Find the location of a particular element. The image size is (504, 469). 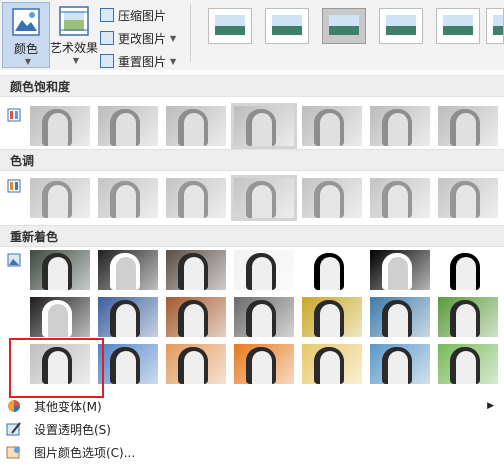

change-picture-button: 更改图片 ▼ is located at coordinates (138, 38).